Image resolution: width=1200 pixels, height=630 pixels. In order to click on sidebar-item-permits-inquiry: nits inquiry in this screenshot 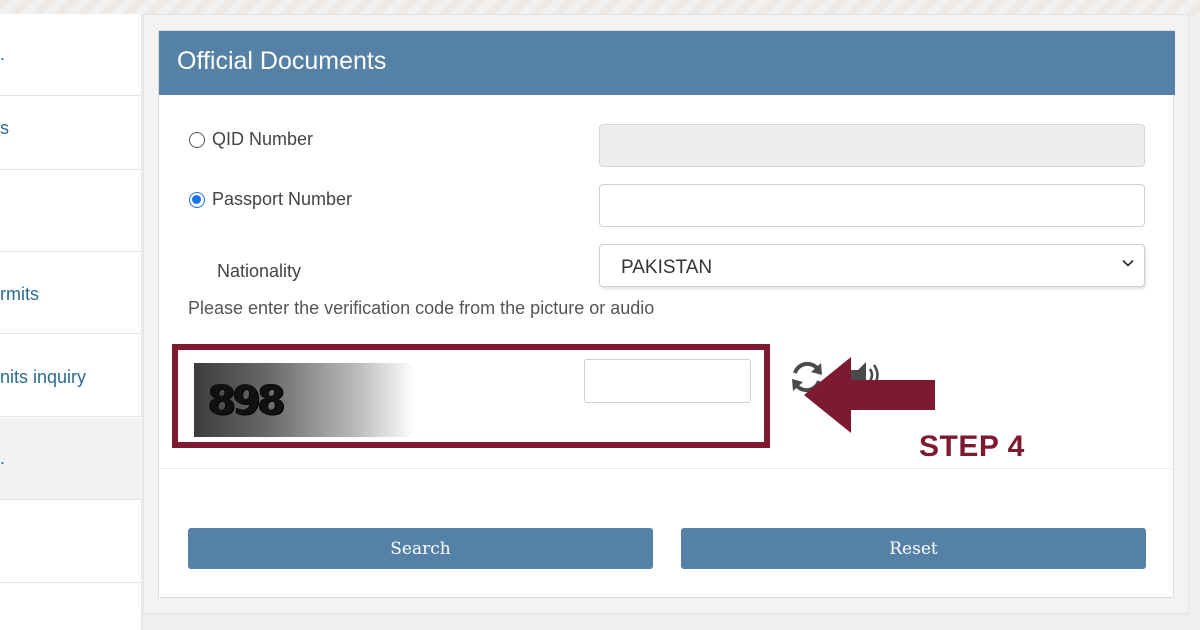, I will do `click(71, 376)`.